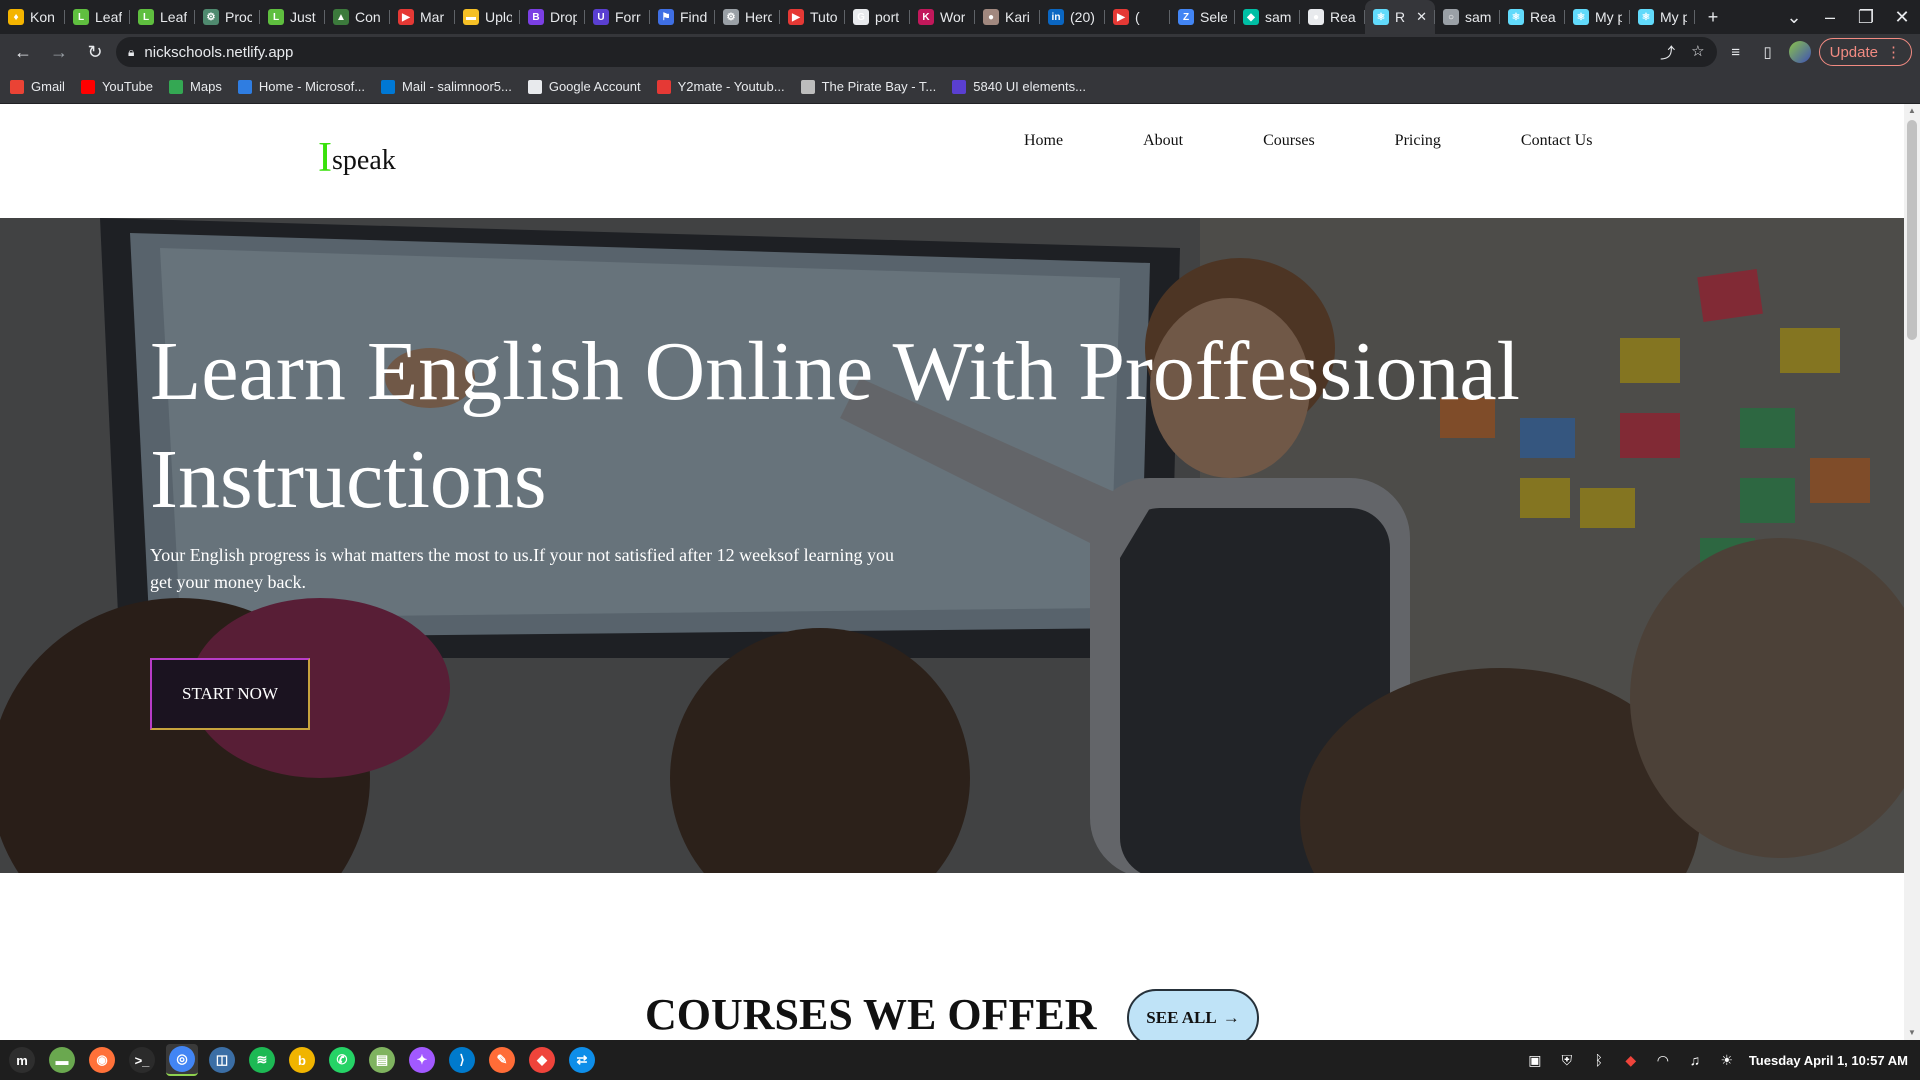  I want to click on firefox-icon: ◉, so click(102, 1060).